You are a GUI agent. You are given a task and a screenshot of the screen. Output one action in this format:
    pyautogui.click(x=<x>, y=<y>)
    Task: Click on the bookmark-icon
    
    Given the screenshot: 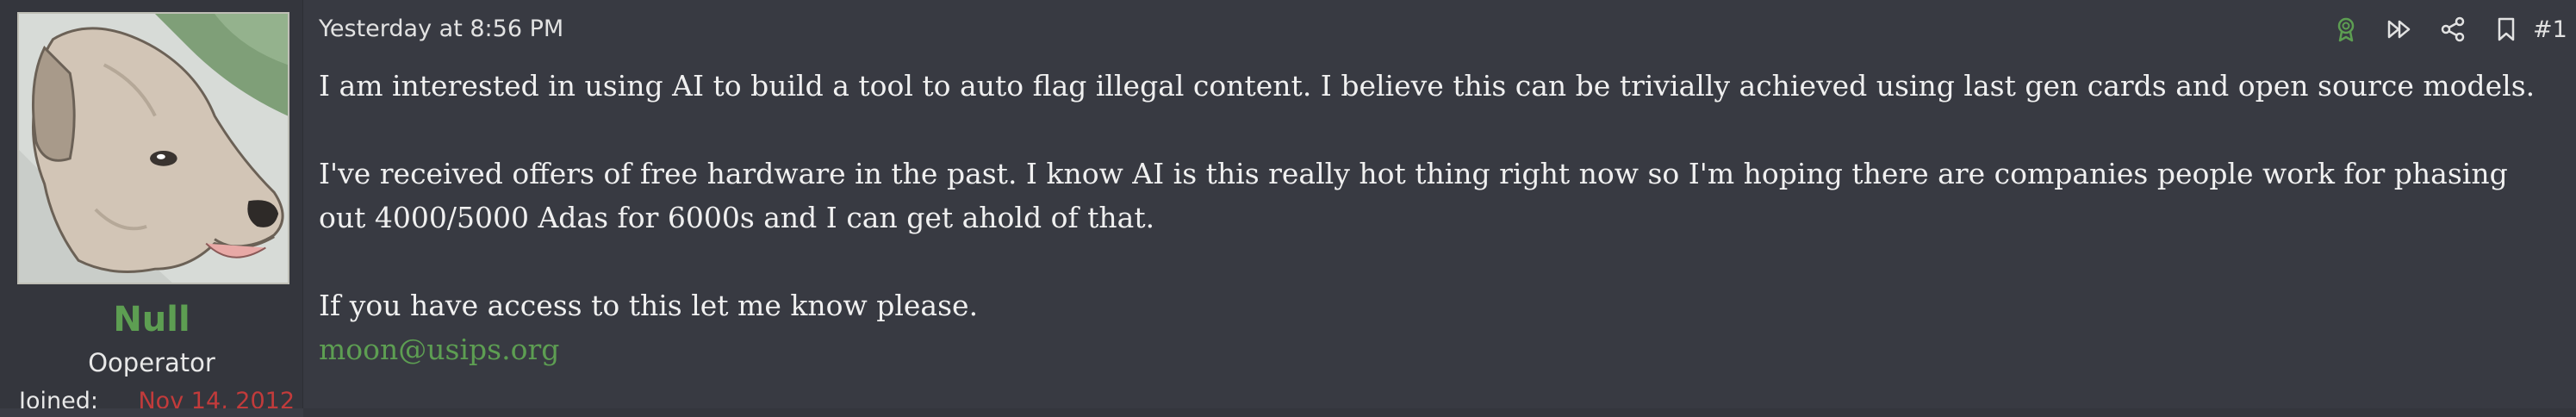 What is the action you would take?
    pyautogui.click(x=2507, y=29)
    